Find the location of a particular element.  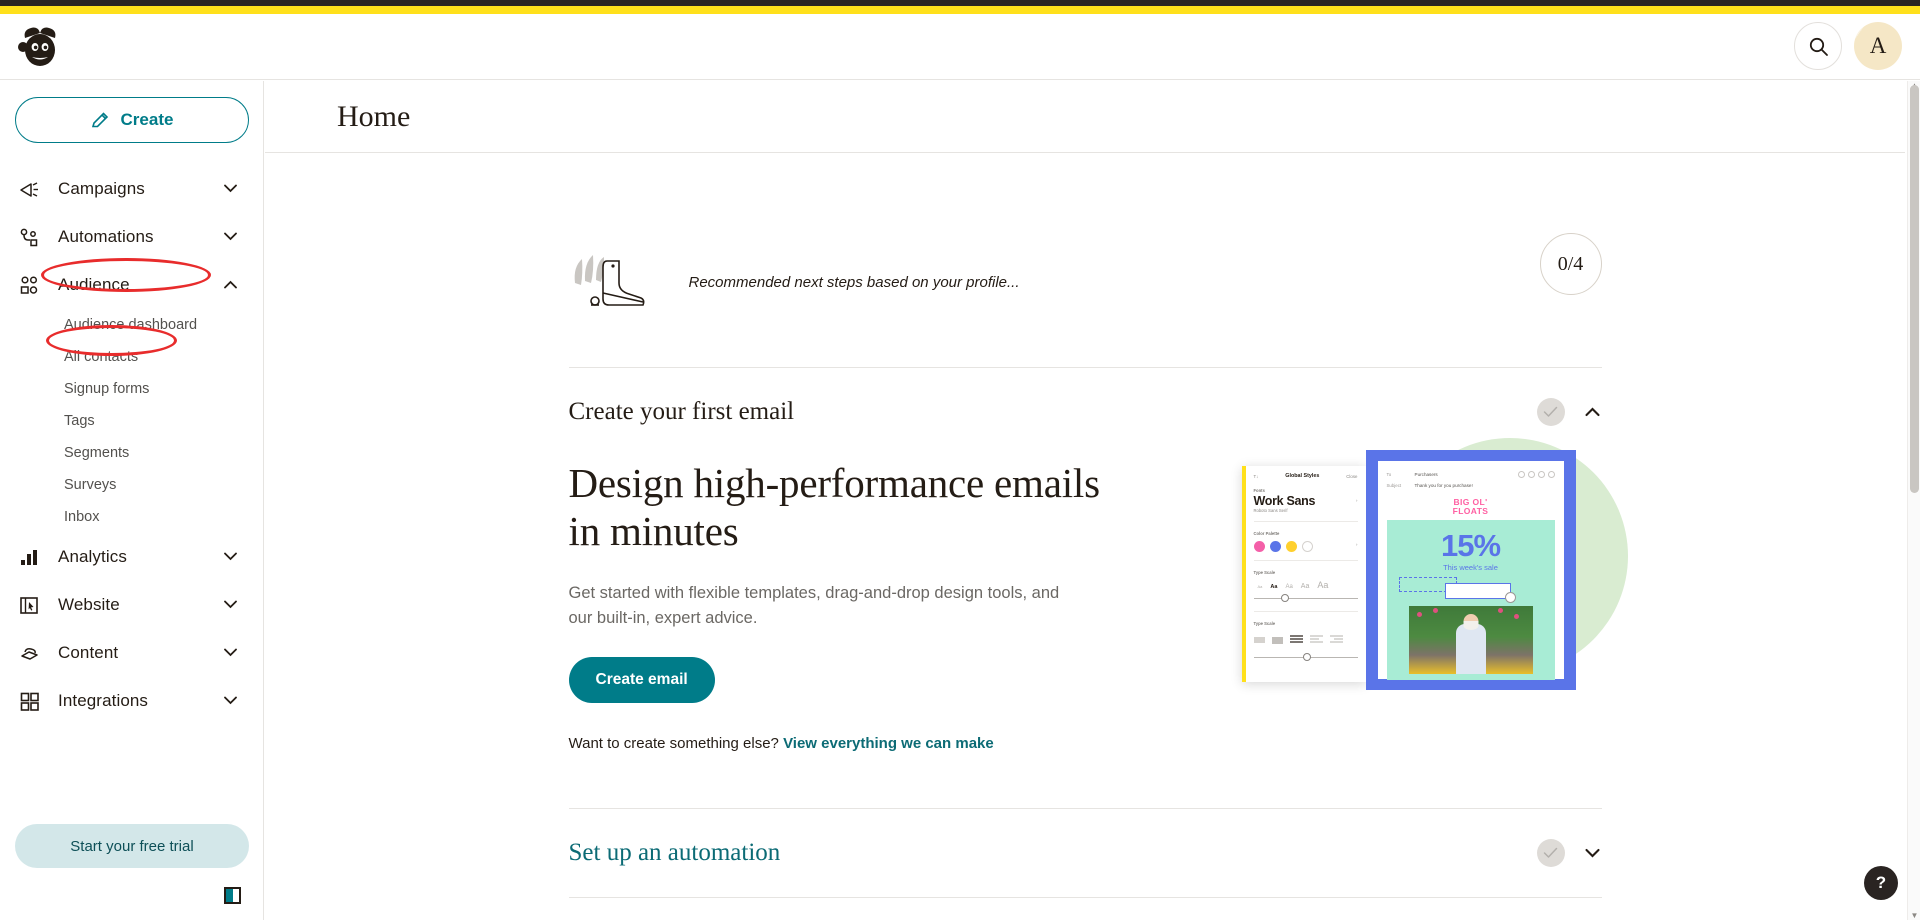

help-button: ? is located at coordinates (1881, 883).